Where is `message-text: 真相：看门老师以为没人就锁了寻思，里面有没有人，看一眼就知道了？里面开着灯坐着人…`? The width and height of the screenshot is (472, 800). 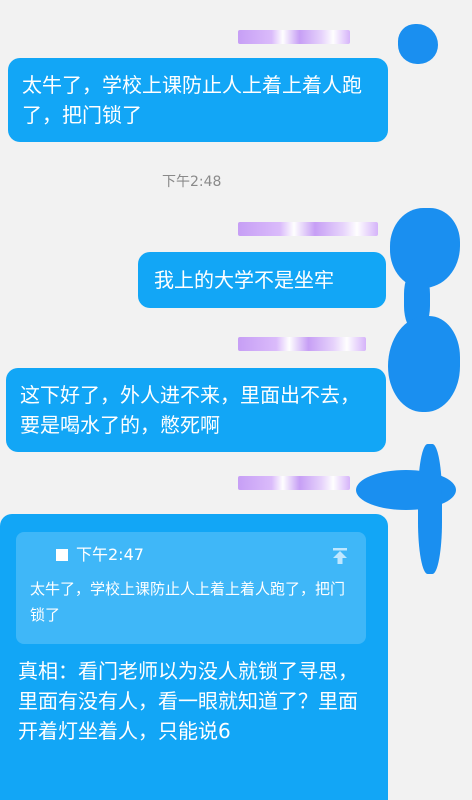 message-text: 真相：看门老师以为没人就锁了寻思，里面有没有人，看一眼就知道了？里面开着灯坐着人… is located at coordinates (188, 701).